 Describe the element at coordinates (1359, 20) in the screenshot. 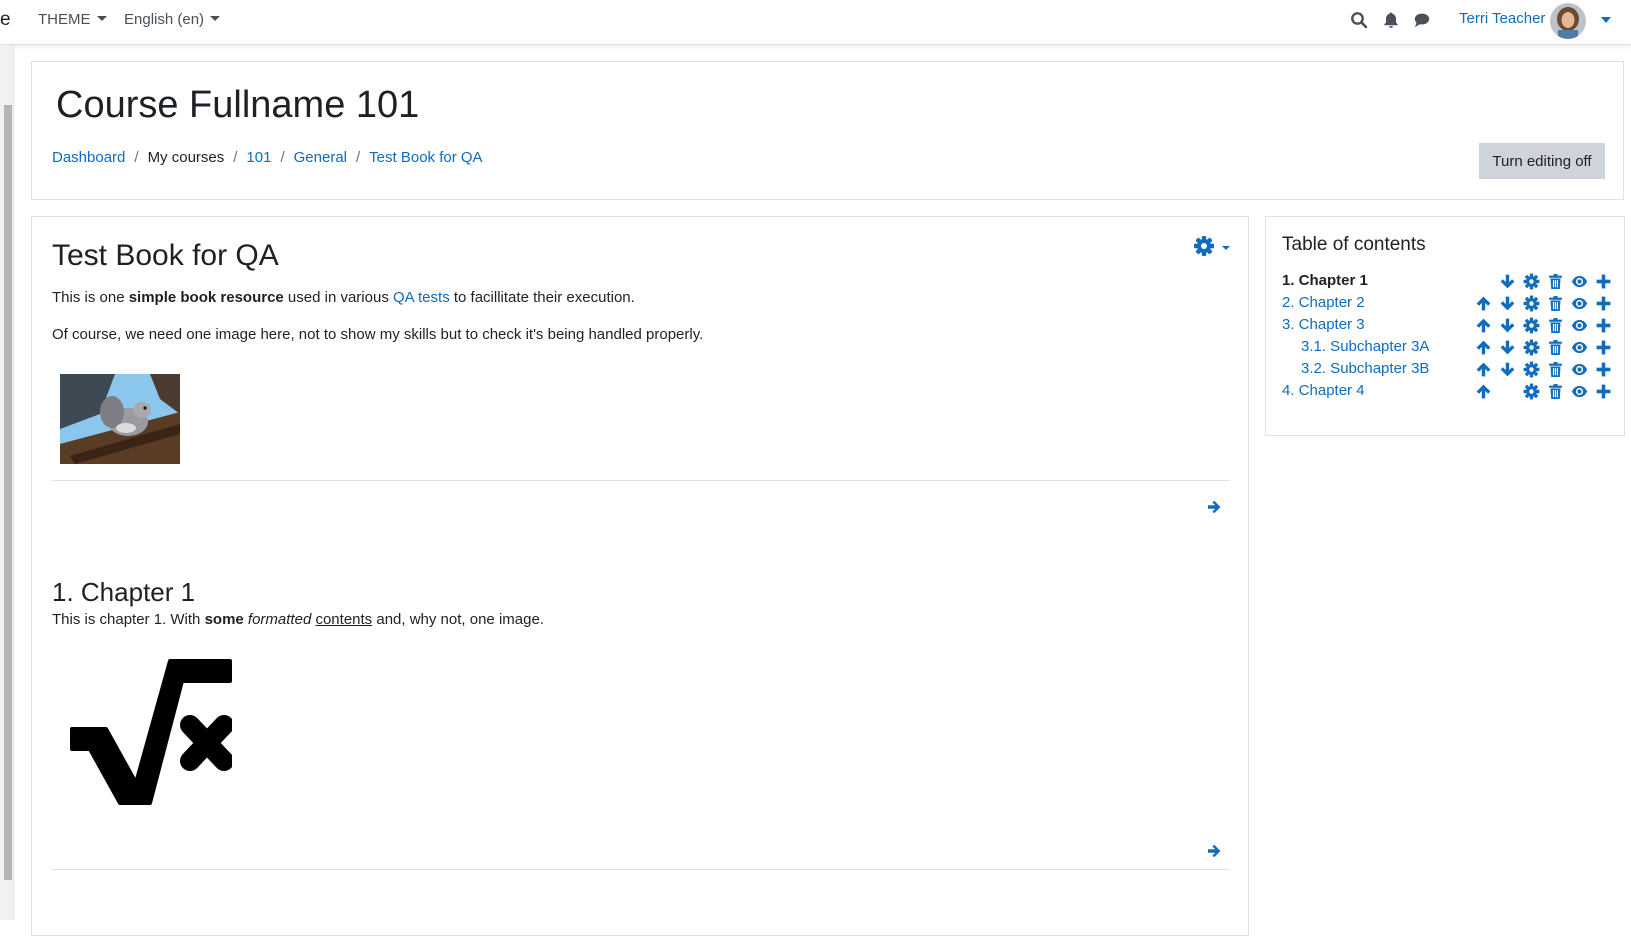

I see `search-icon` at that location.